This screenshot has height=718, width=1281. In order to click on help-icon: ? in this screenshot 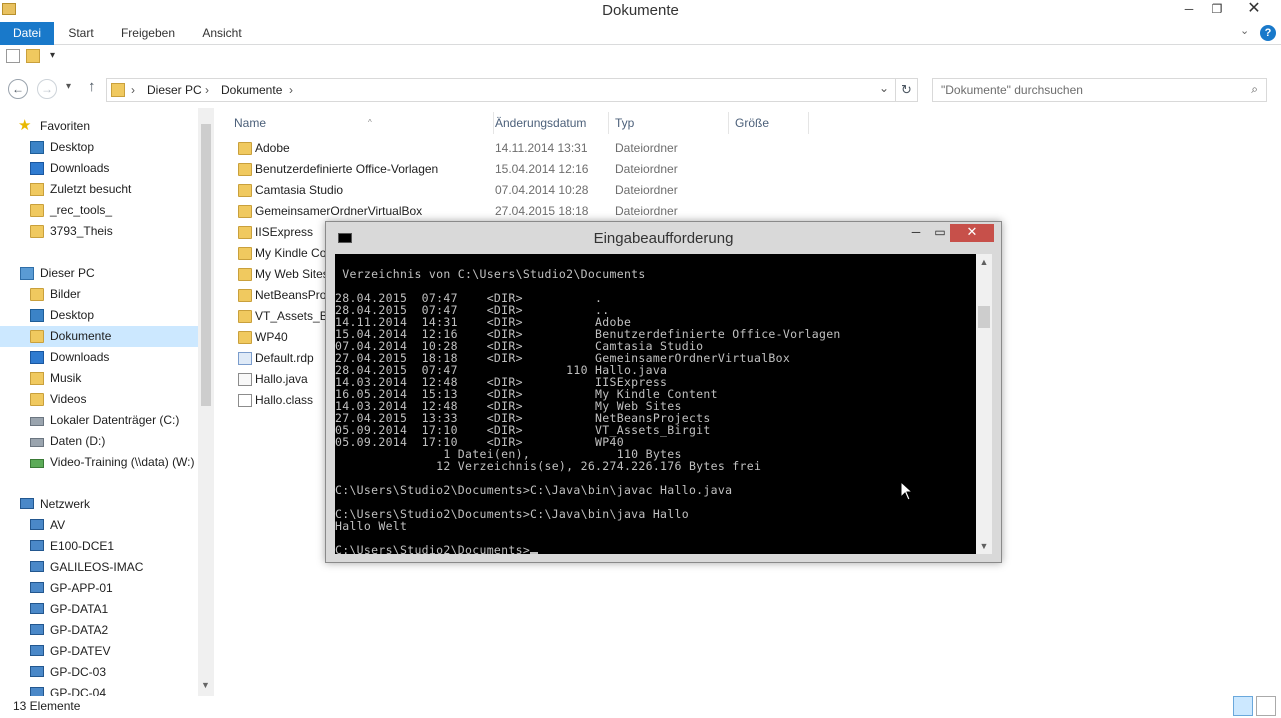, I will do `click(1268, 33)`.